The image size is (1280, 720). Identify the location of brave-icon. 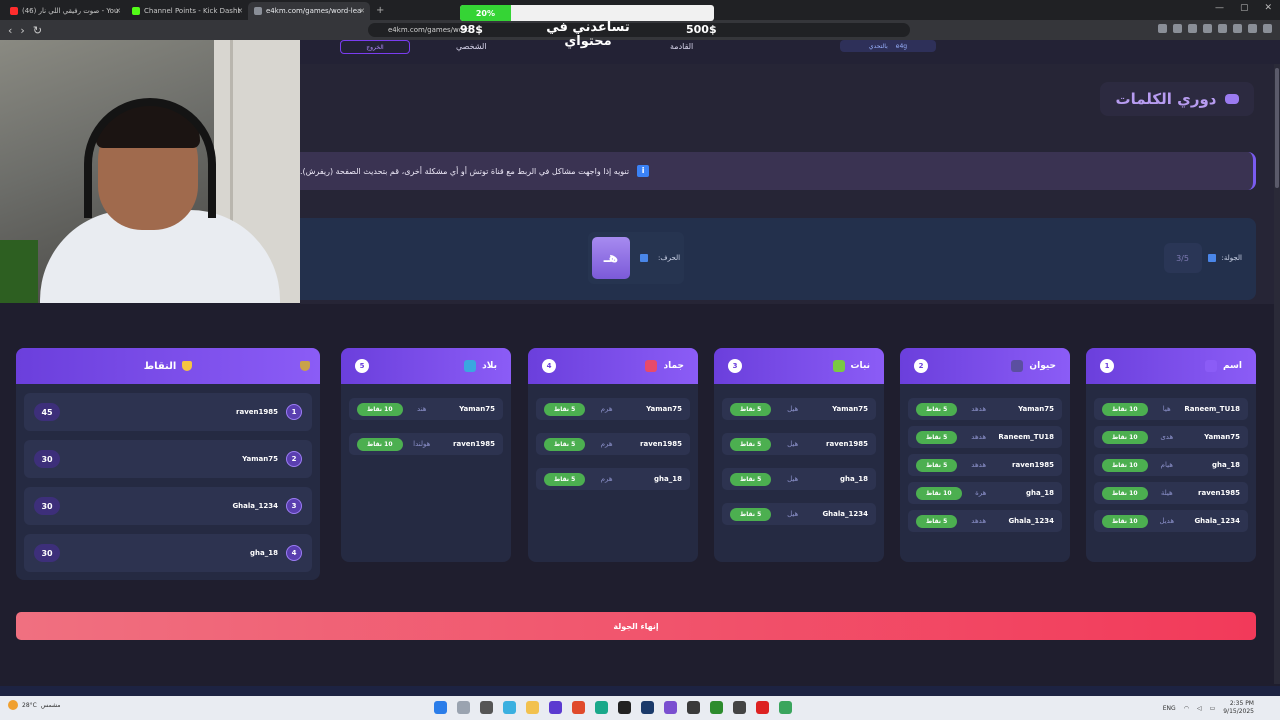
(578, 707).